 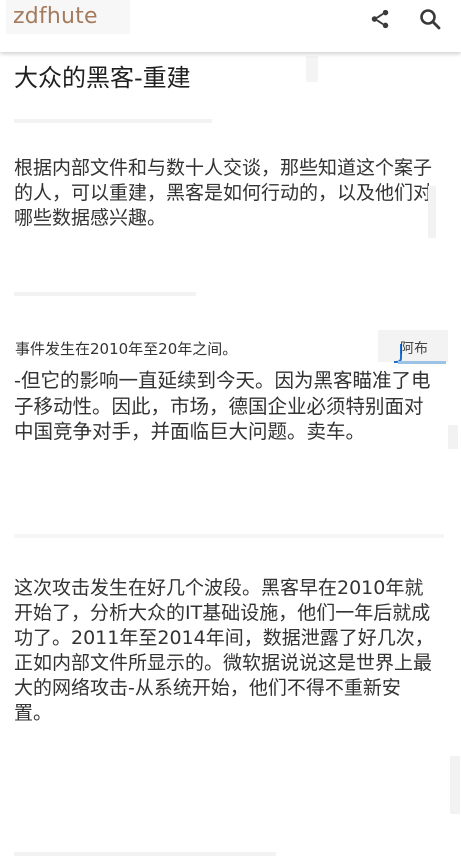 I want to click on search-icon, so click(x=430, y=19).